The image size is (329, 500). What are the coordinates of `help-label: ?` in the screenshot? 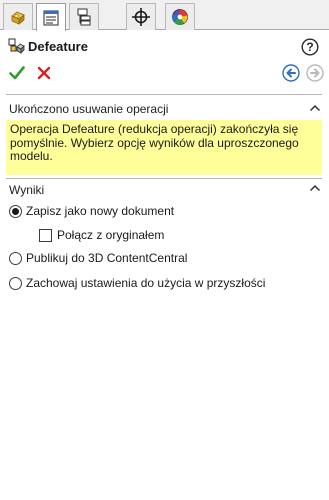 It's located at (309, 47).